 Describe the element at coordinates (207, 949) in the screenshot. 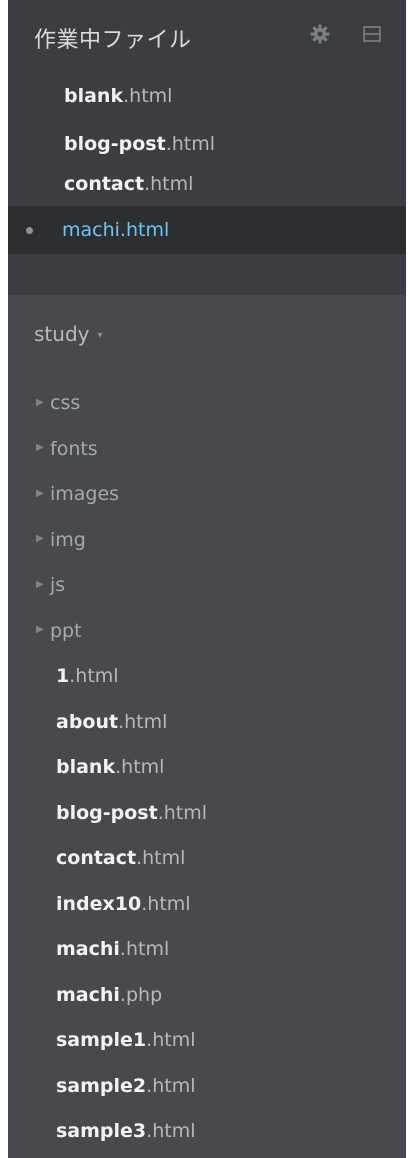

I see `tree-file-item: machi.html` at that location.